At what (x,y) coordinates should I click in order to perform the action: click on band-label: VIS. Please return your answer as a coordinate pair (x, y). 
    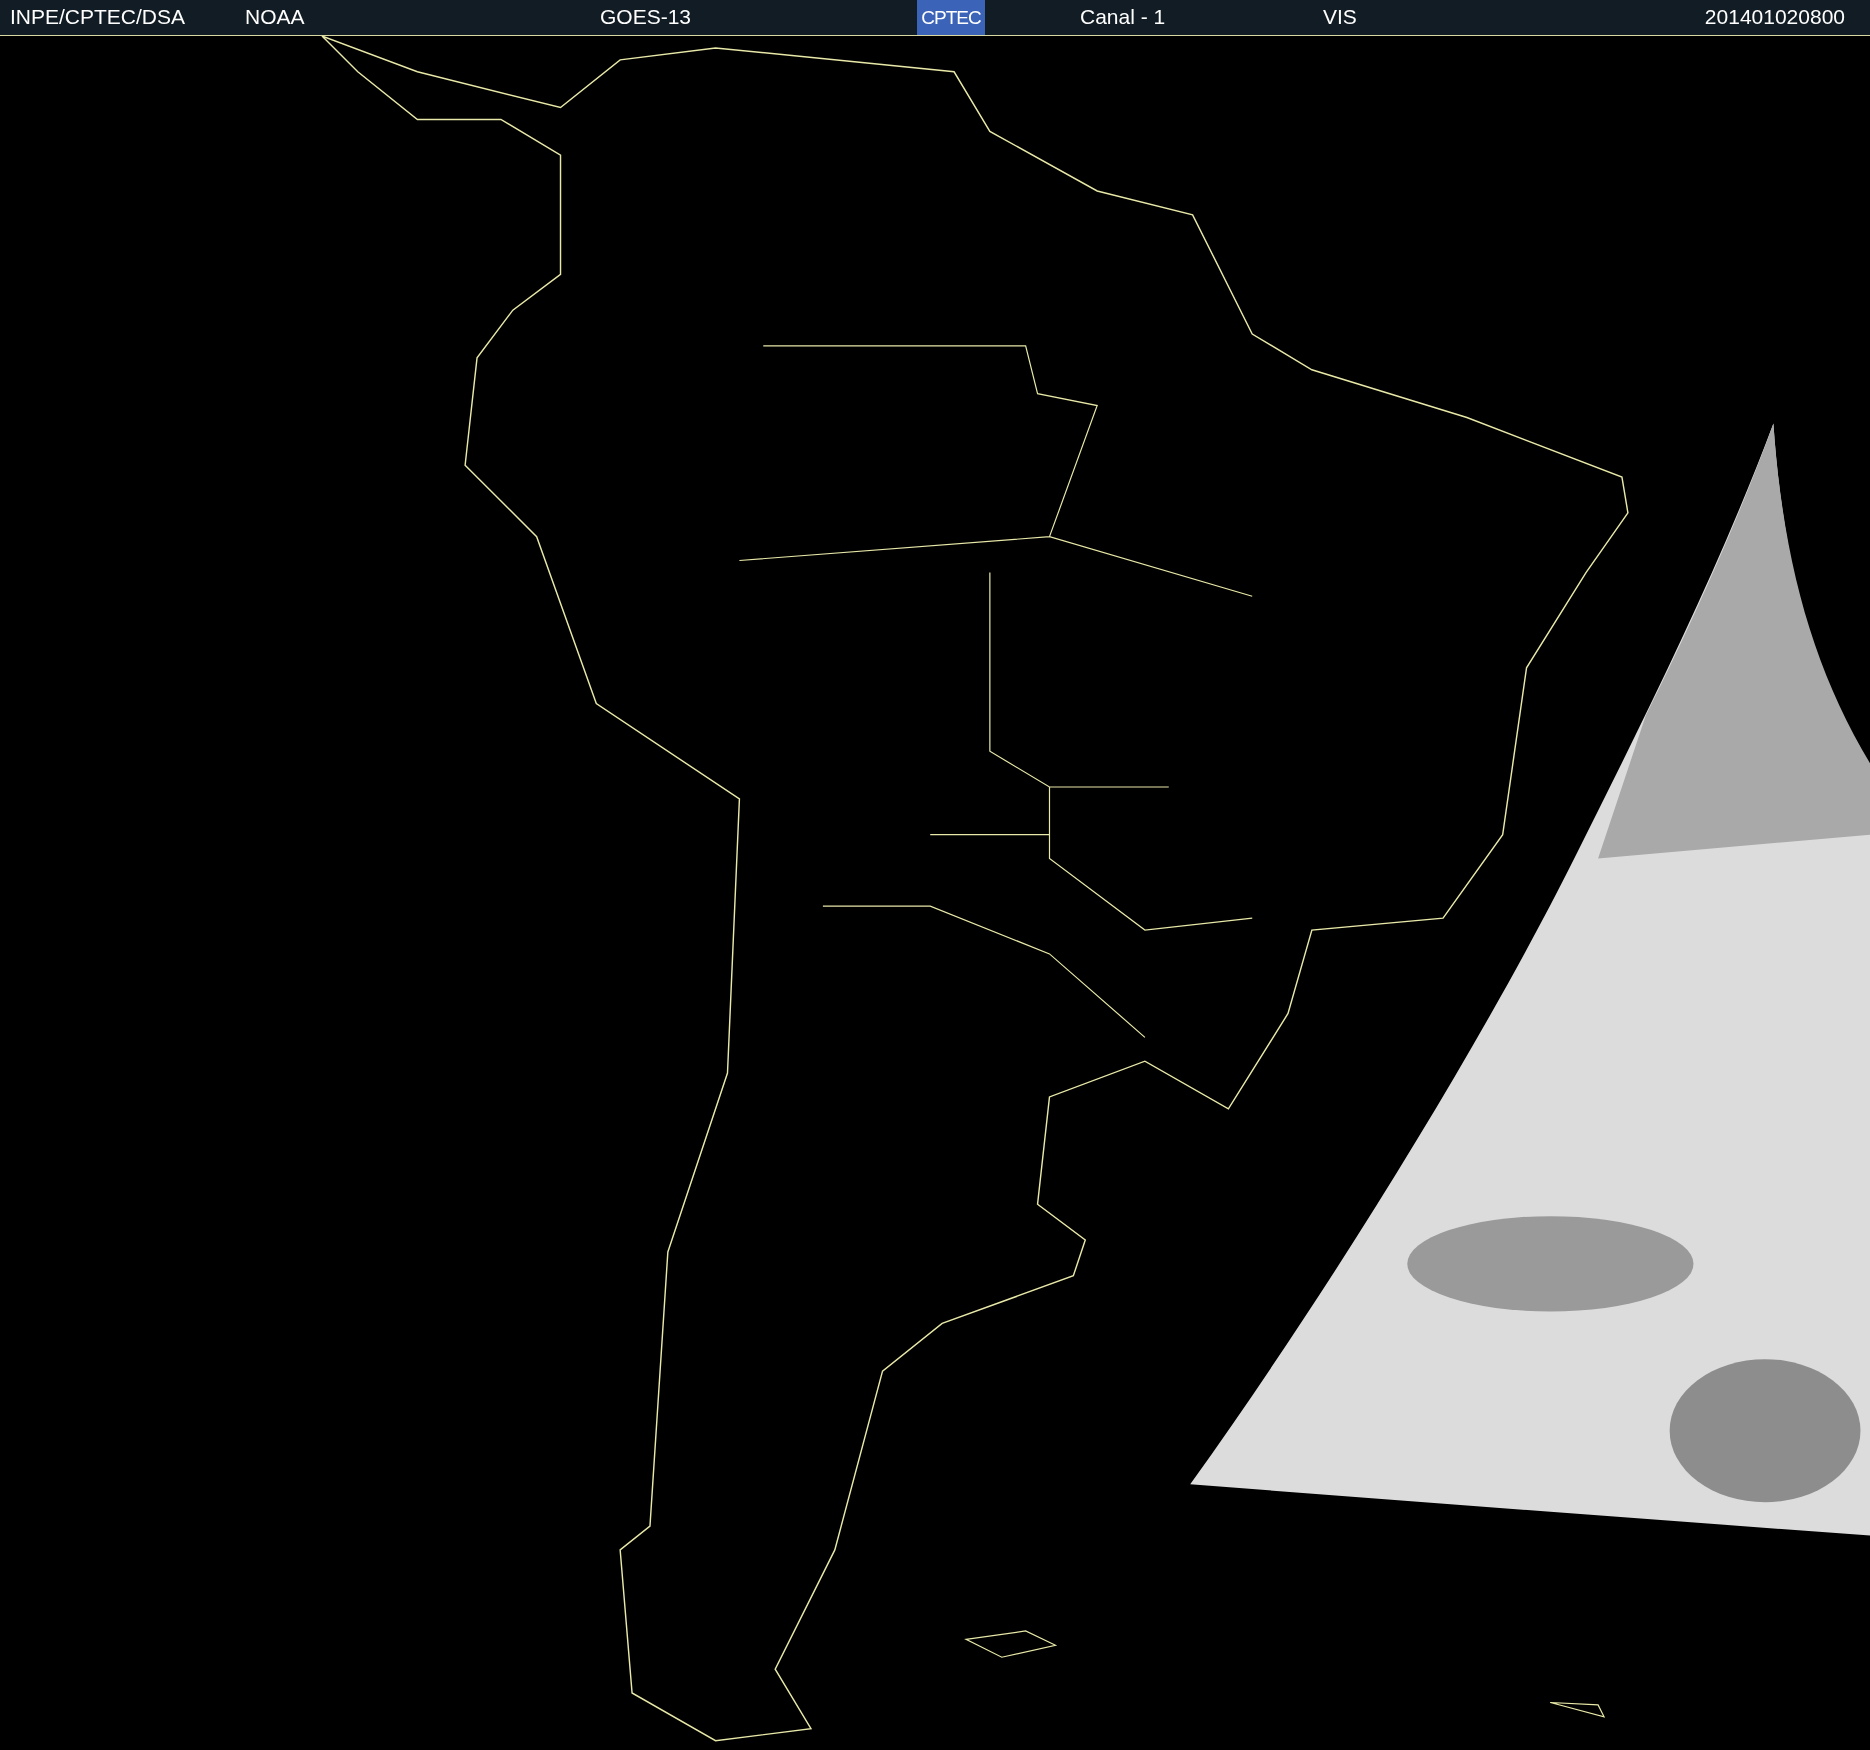
    Looking at the image, I should click on (1340, 16).